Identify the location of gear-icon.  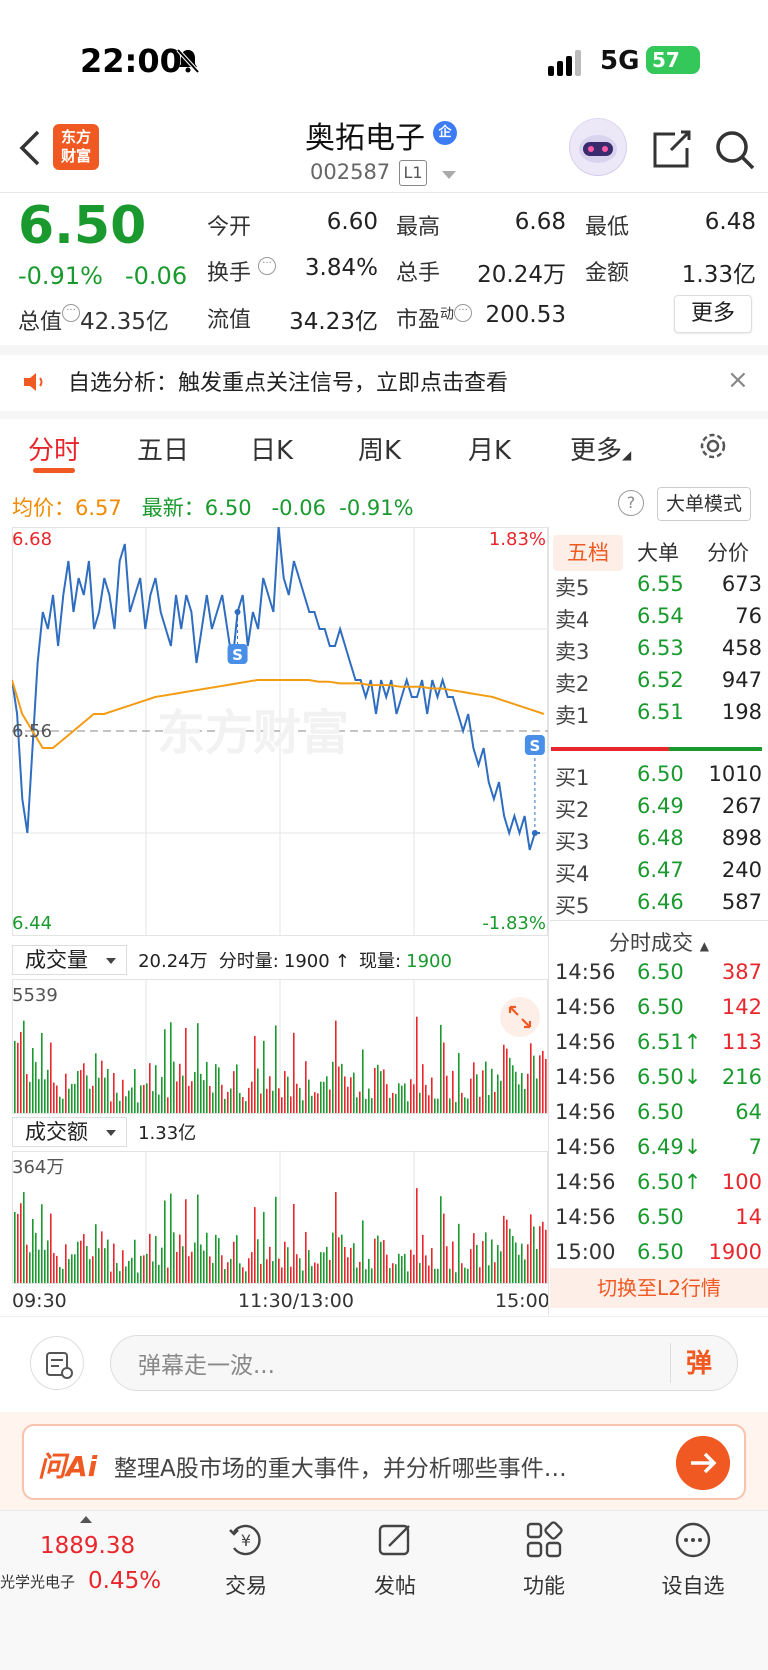
(713, 446).